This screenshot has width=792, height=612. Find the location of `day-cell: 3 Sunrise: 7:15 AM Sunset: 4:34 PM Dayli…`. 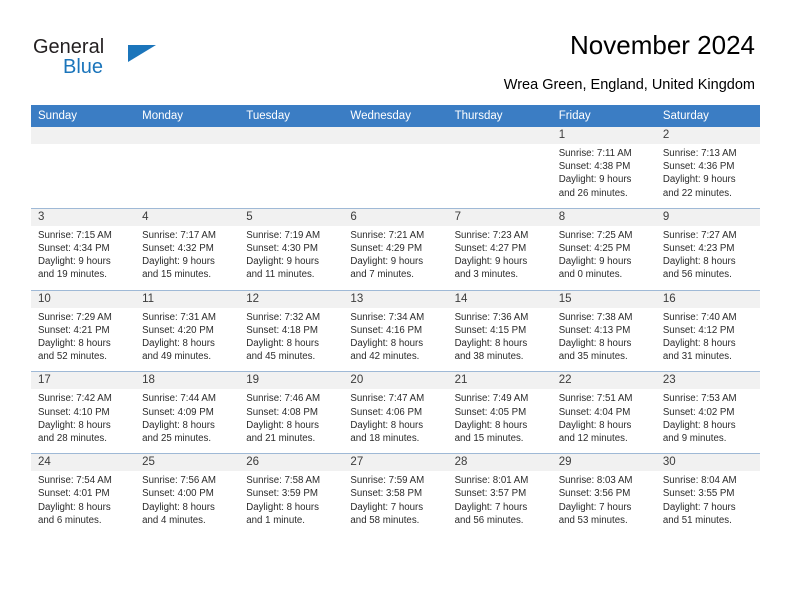

day-cell: 3 Sunrise: 7:15 AM Sunset: 4:34 PM Dayli… is located at coordinates (83, 249).